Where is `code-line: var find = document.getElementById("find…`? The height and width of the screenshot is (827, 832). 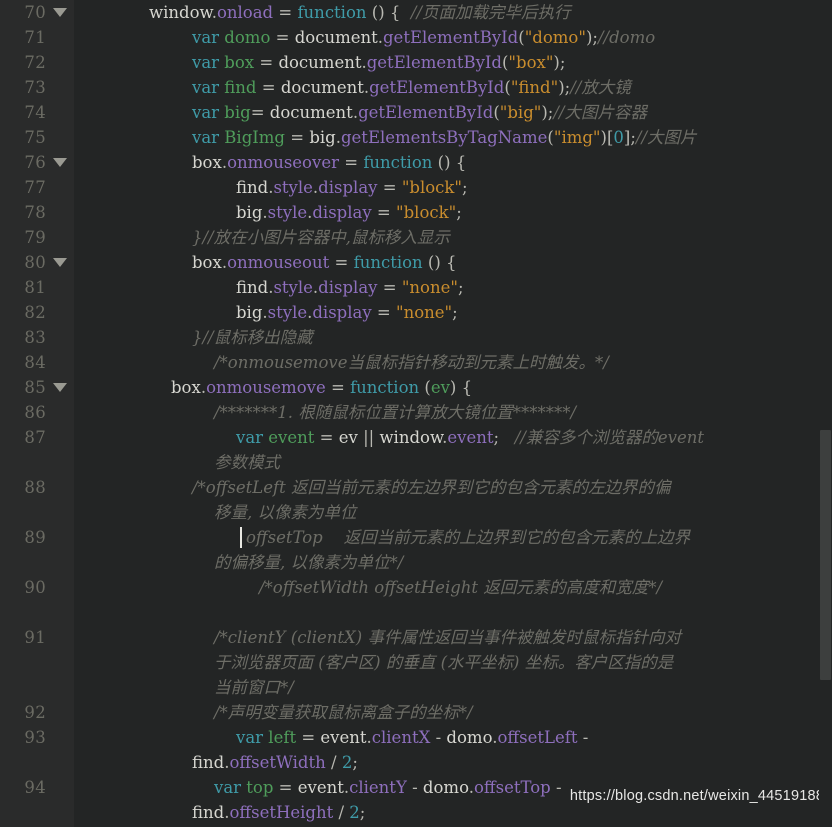 code-line: var find = document.getElementById("find… is located at coordinates (411, 87).